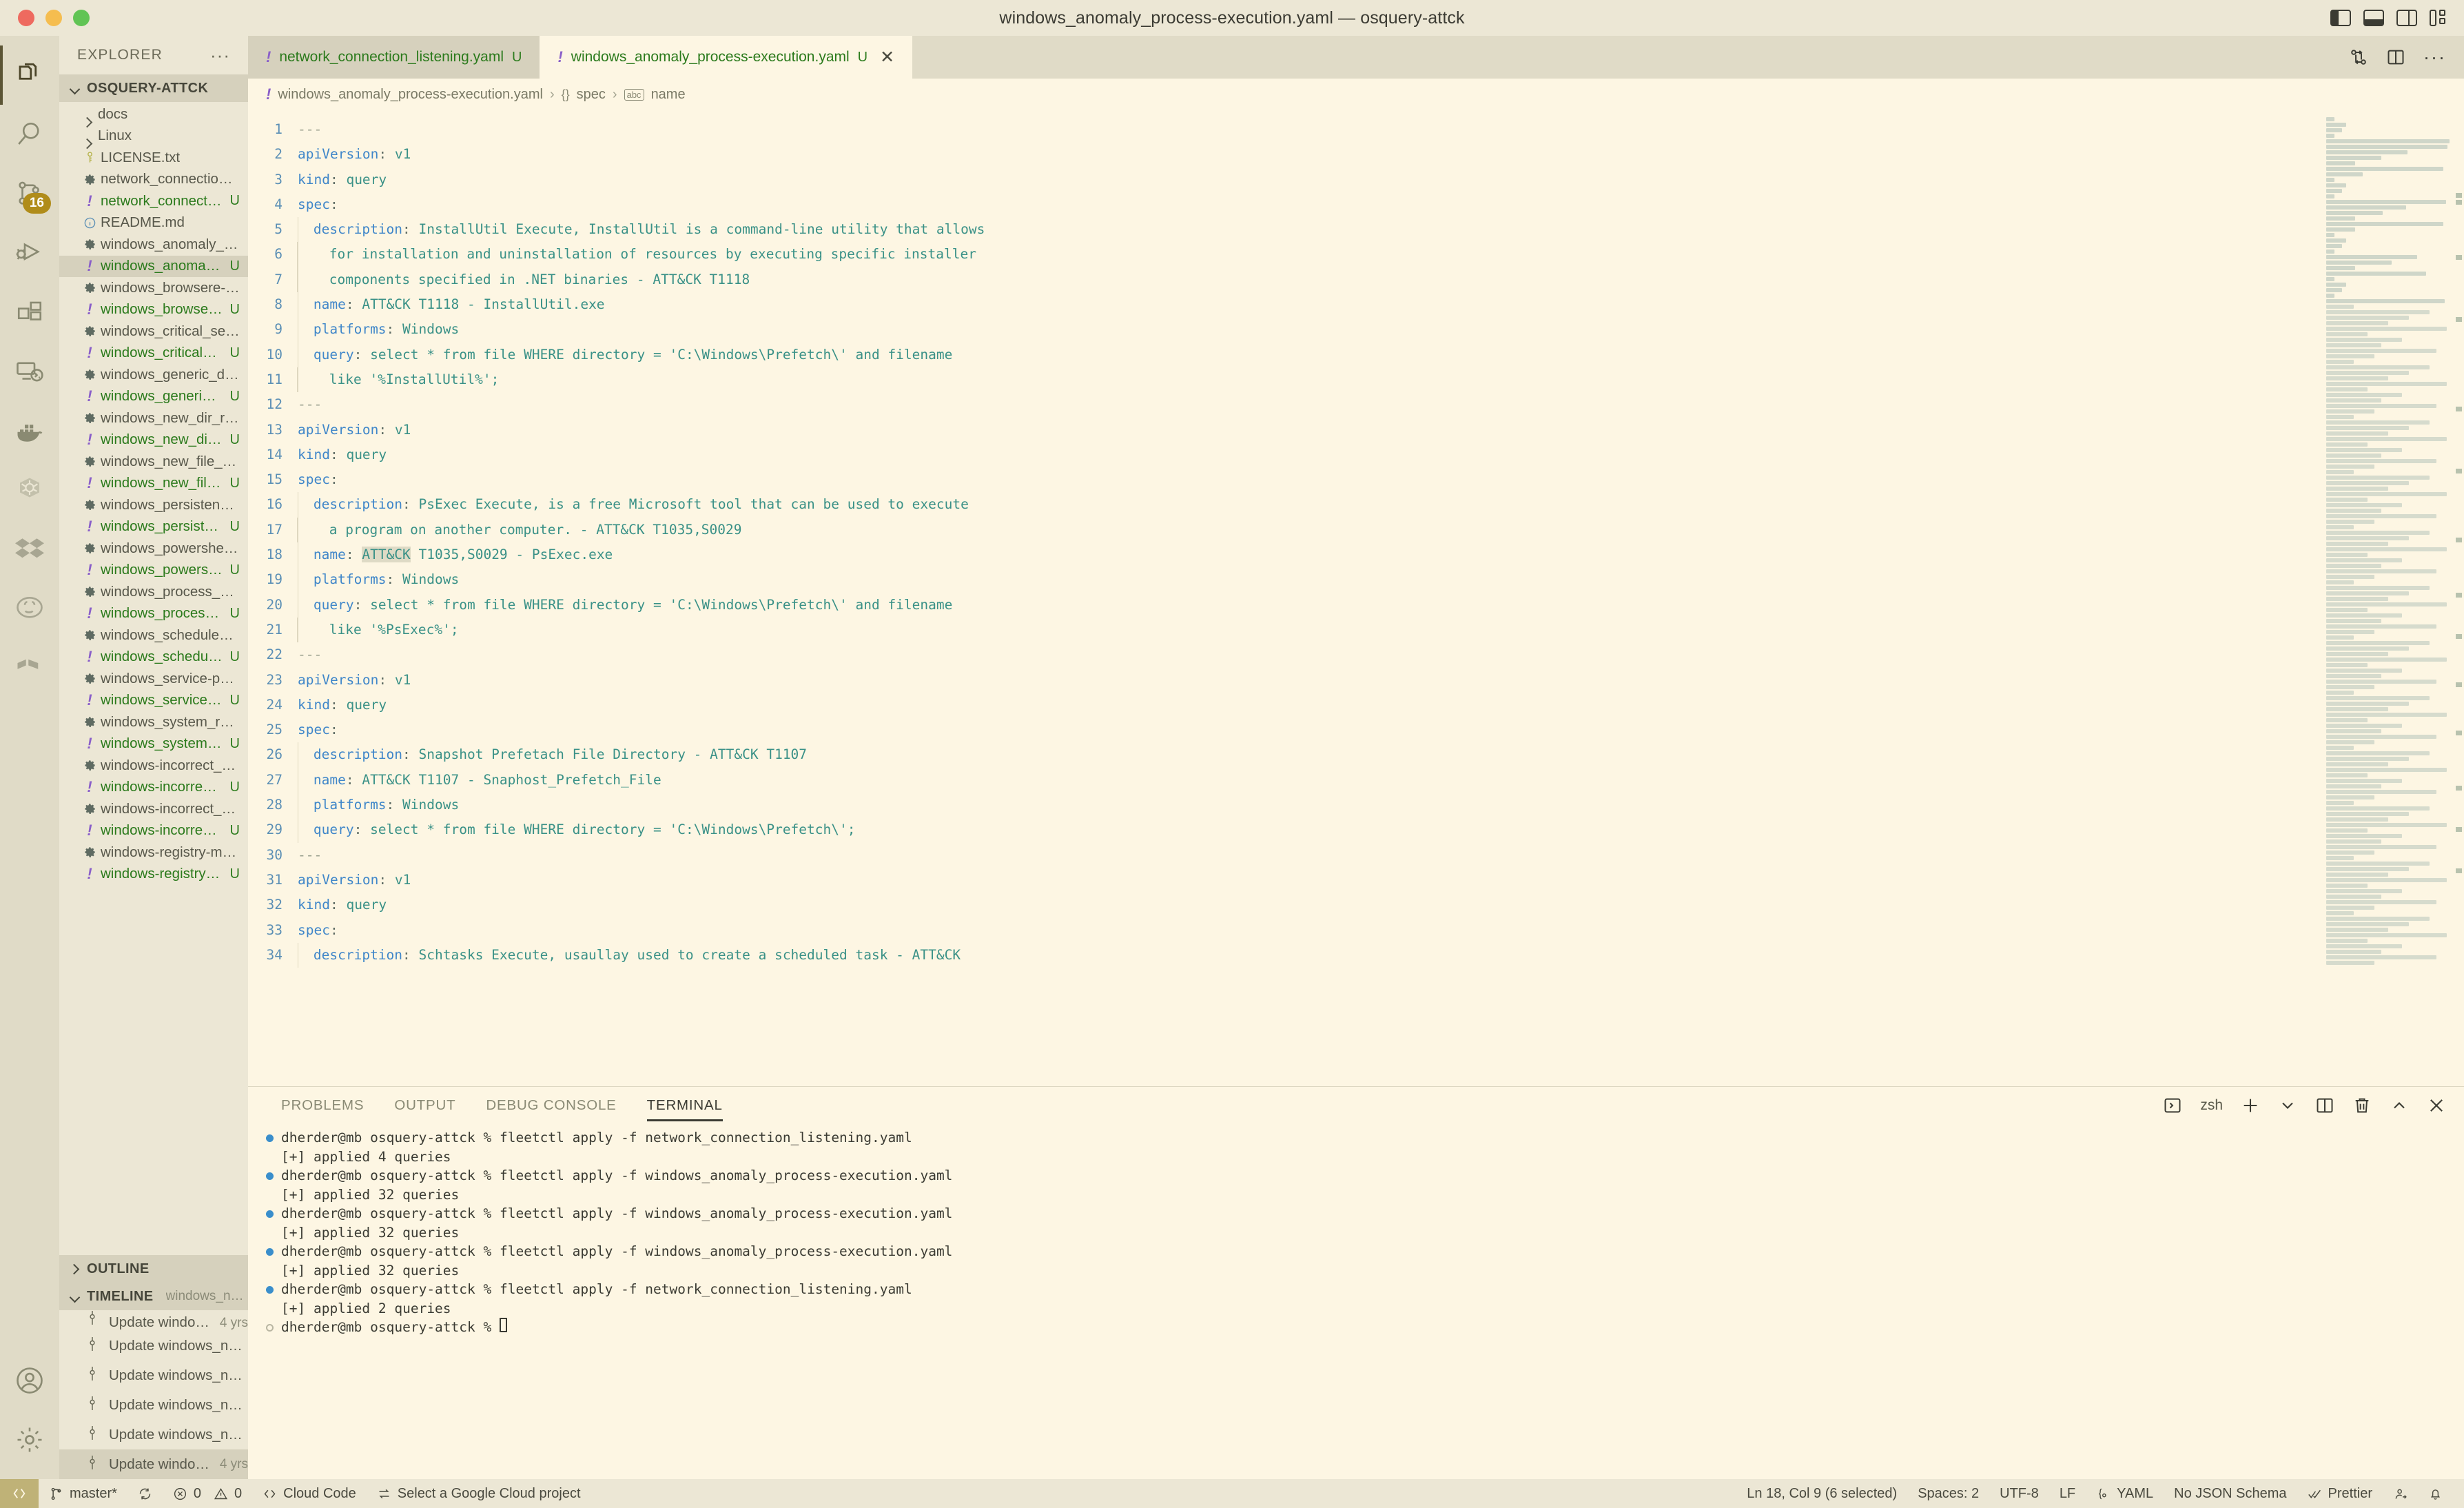 Image resolution: width=2464 pixels, height=1508 pixels. What do you see at coordinates (2067, 1493) in the screenshot?
I see `status-eol: LF` at bounding box center [2067, 1493].